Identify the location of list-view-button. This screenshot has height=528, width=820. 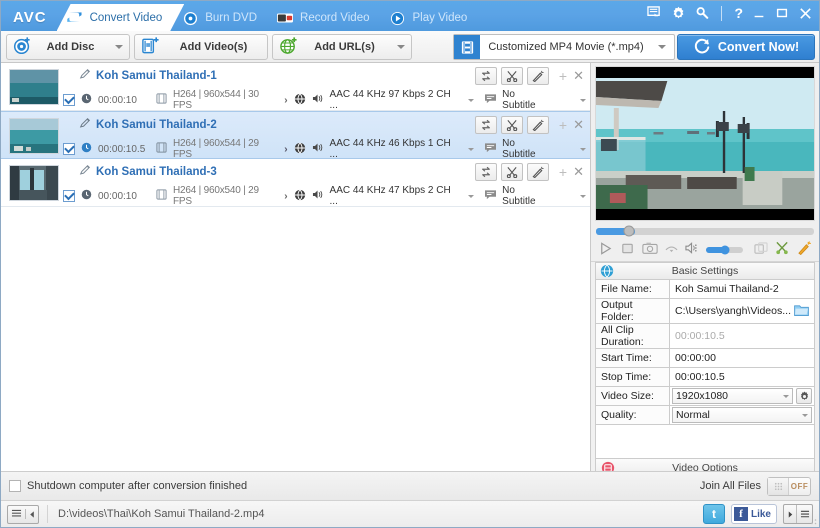
(23, 514).